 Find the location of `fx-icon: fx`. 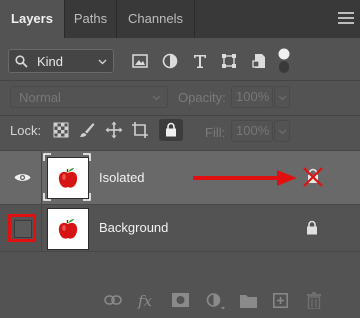

fx-icon: fx is located at coordinates (145, 301).